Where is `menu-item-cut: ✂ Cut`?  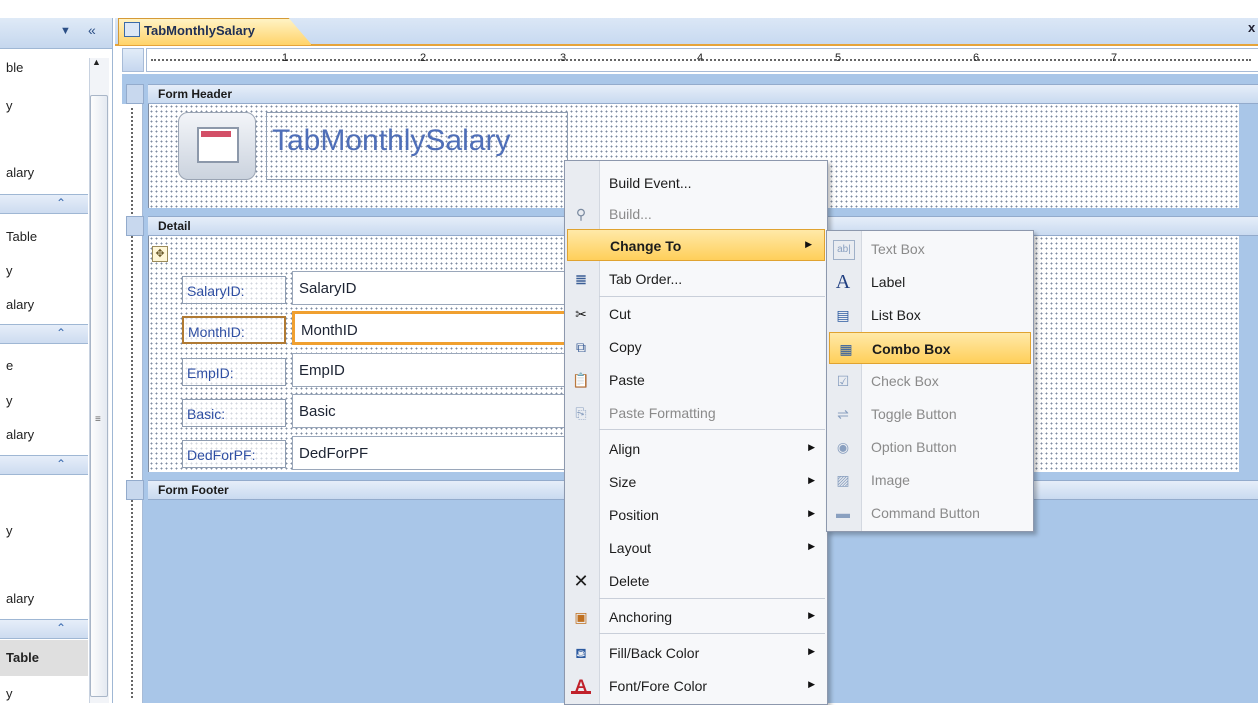 menu-item-cut: ✂ Cut is located at coordinates (696, 314).